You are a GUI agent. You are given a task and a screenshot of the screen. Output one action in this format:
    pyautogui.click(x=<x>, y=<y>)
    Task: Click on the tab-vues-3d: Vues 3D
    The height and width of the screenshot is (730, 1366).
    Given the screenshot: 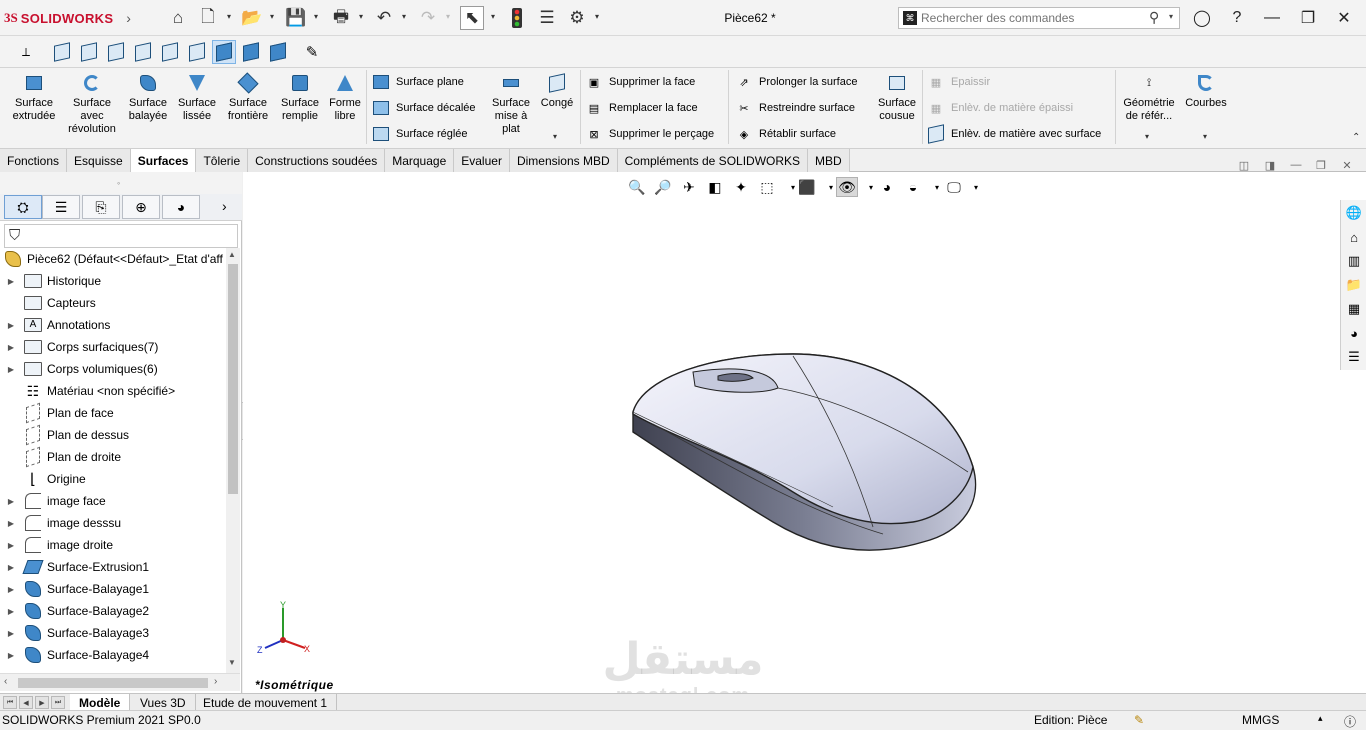 What is the action you would take?
    pyautogui.click(x=163, y=702)
    